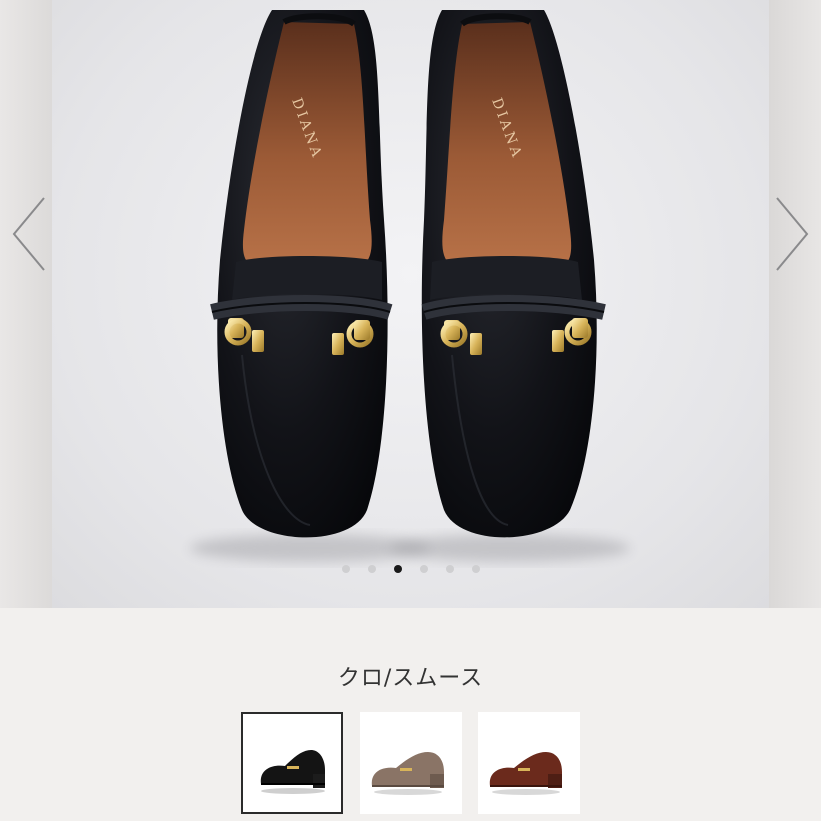 The image size is (821, 821). I want to click on color-swatch-list, so click(410, 763).